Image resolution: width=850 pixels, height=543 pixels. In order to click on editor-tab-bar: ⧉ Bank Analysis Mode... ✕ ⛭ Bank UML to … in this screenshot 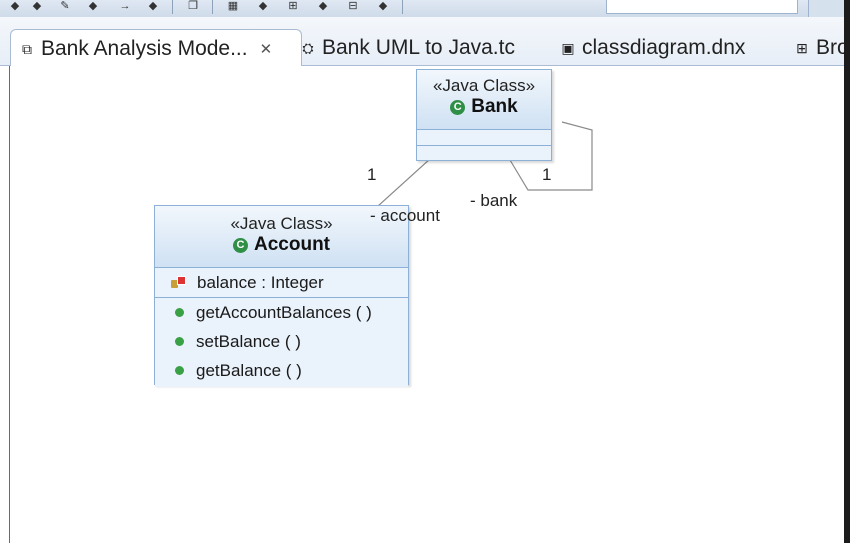, I will do `click(425, 42)`.